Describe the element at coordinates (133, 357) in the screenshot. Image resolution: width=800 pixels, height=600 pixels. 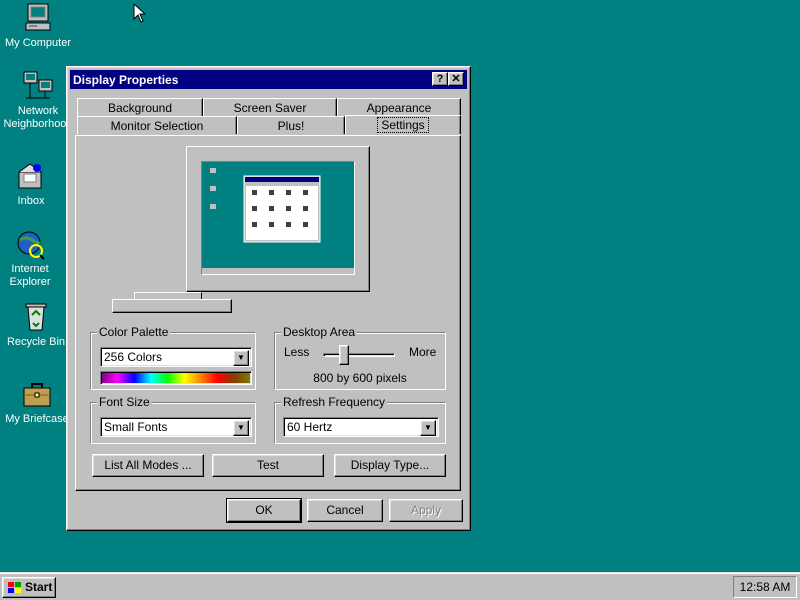
I see `color-palette-value: 256 Colors` at that location.